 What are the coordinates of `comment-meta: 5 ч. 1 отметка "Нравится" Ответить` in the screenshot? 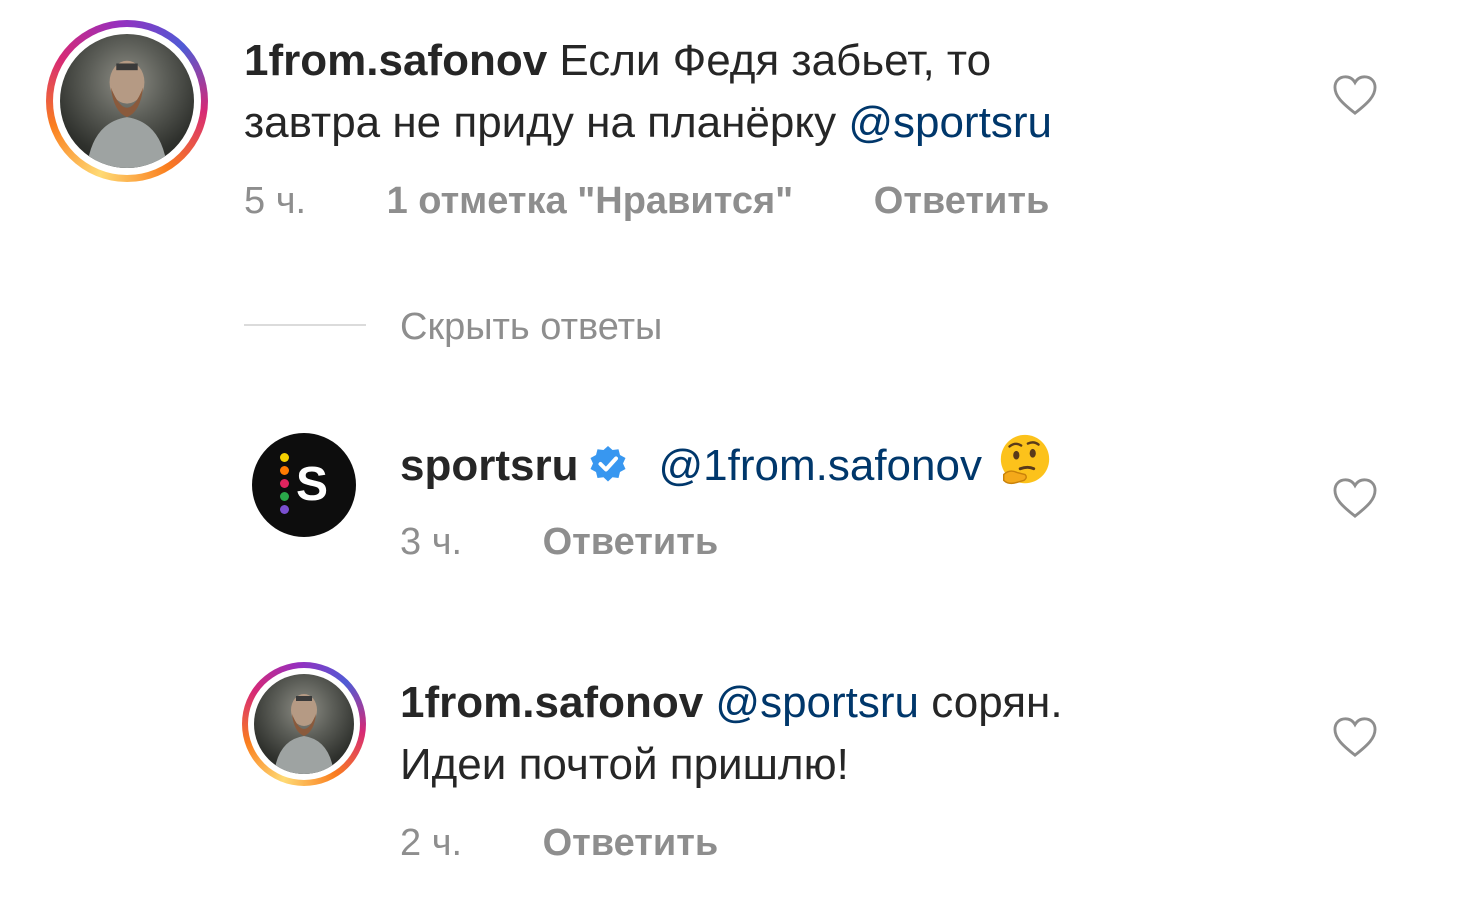 It's located at (646, 201).